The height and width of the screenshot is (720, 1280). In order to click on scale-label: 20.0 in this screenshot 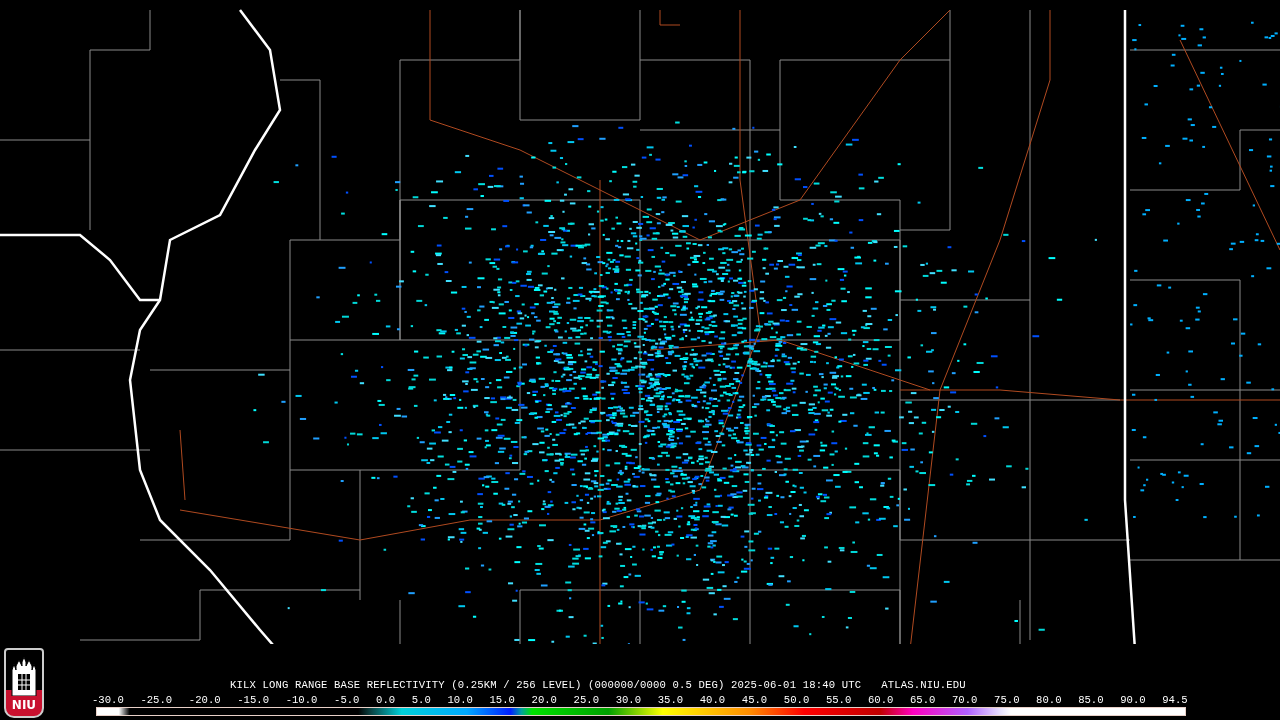, I will do `click(544, 700)`.